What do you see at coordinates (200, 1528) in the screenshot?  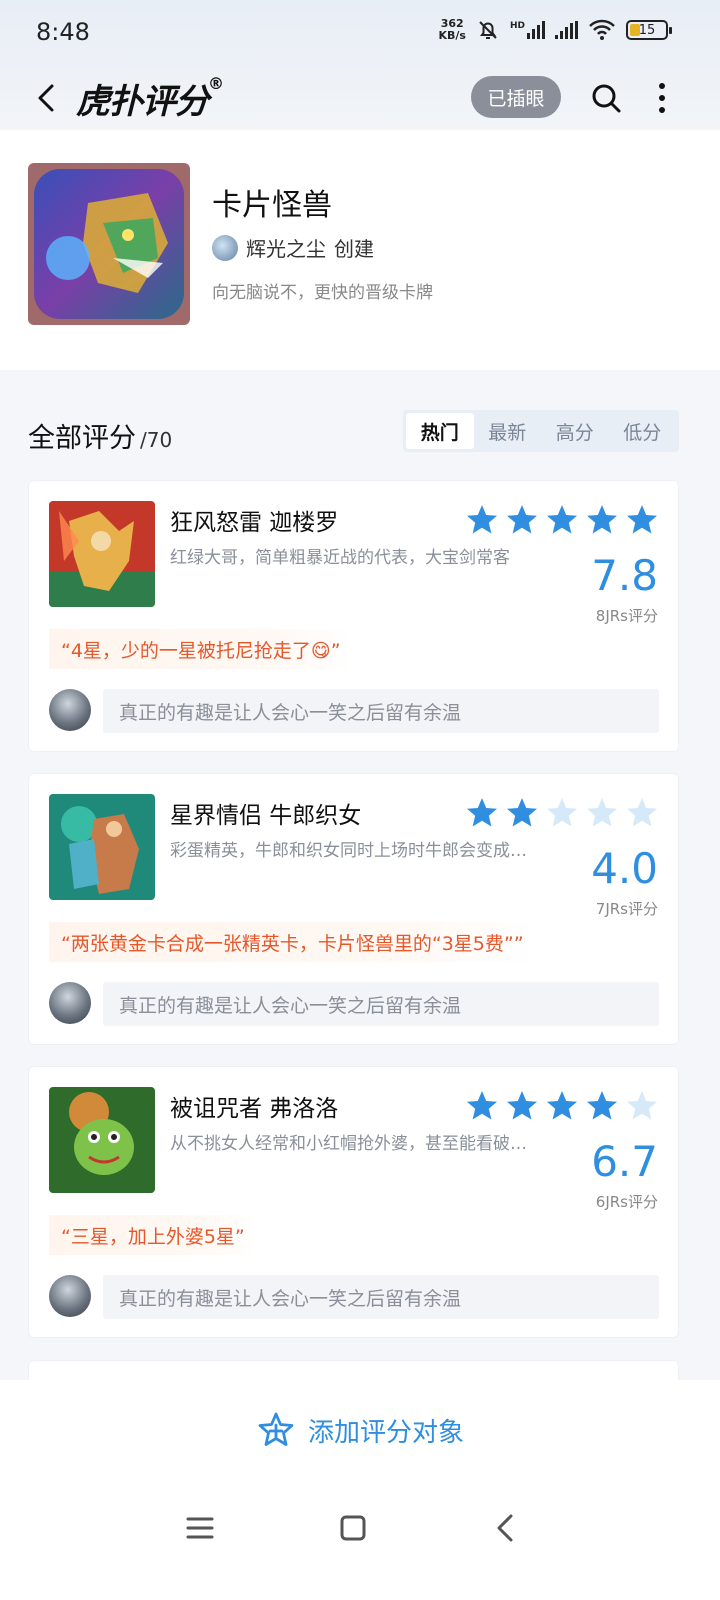 I see `menu-icon` at bounding box center [200, 1528].